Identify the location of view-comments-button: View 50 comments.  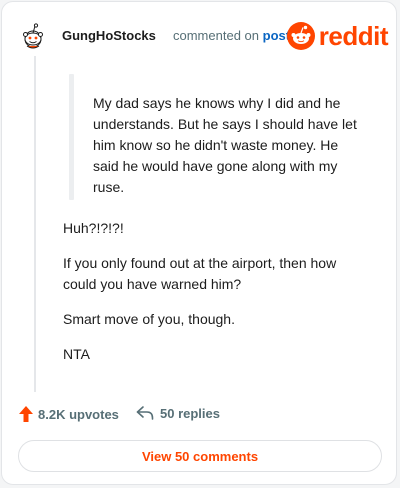
(200, 456).